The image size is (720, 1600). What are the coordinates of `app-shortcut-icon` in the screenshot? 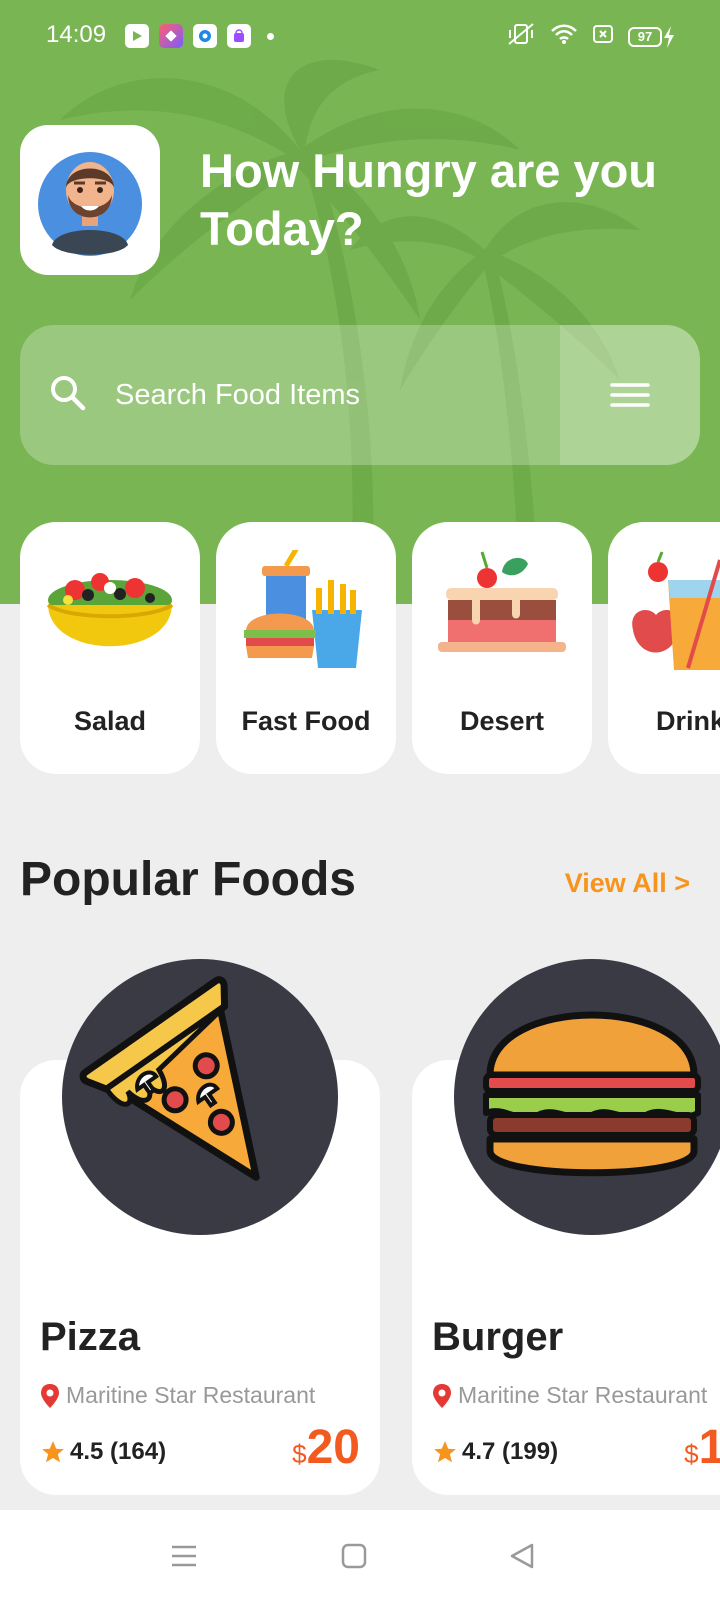 It's located at (171, 36).